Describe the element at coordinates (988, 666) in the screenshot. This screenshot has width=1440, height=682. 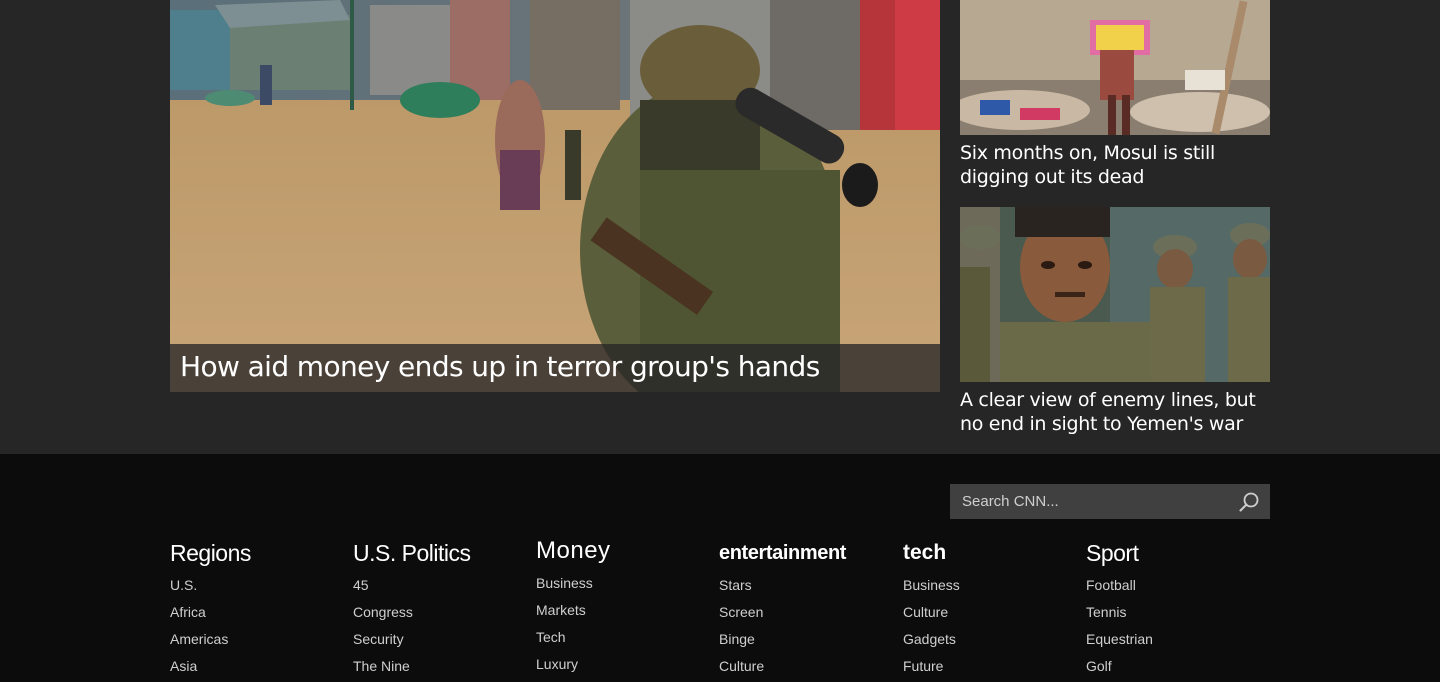
I see `footer-link: Future` at that location.